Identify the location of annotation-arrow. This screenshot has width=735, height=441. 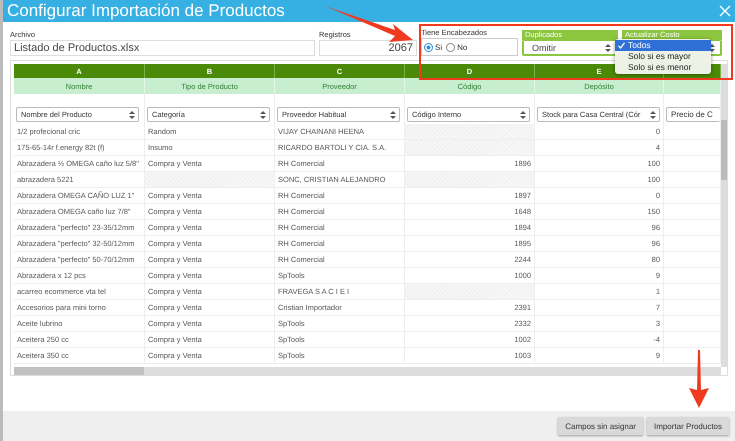
(699, 379).